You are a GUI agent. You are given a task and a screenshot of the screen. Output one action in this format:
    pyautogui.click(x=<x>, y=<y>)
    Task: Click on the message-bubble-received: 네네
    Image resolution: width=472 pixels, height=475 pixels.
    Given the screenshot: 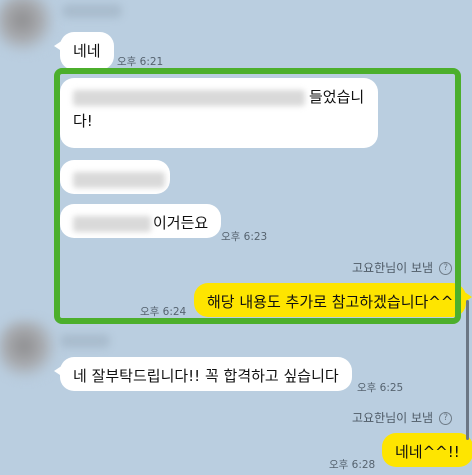 What is the action you would take?
    pyautogui.click(x=84, y=51)
    